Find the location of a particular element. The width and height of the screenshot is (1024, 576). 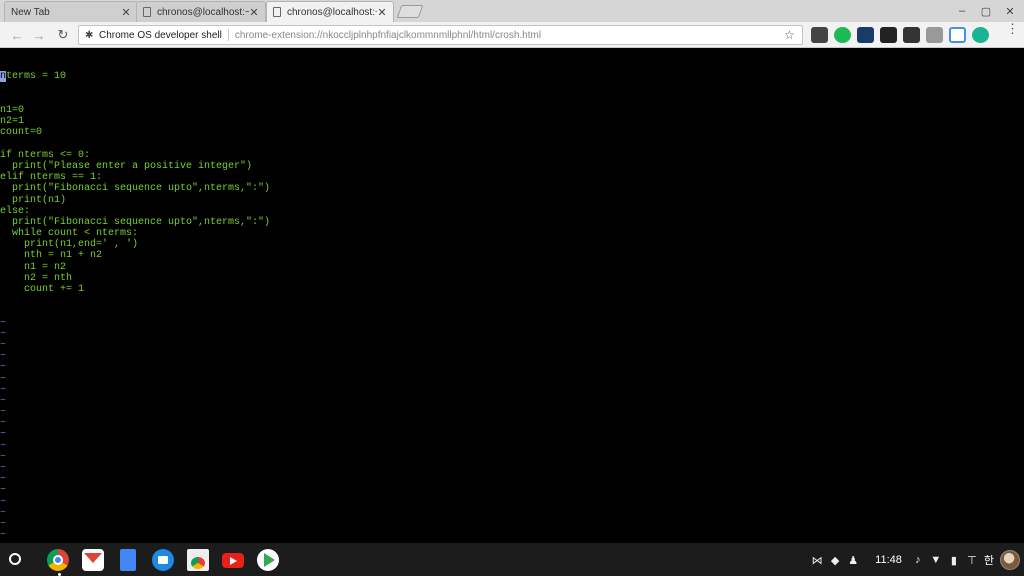

code-line: print(n1) is located at coordinates (33, 200).